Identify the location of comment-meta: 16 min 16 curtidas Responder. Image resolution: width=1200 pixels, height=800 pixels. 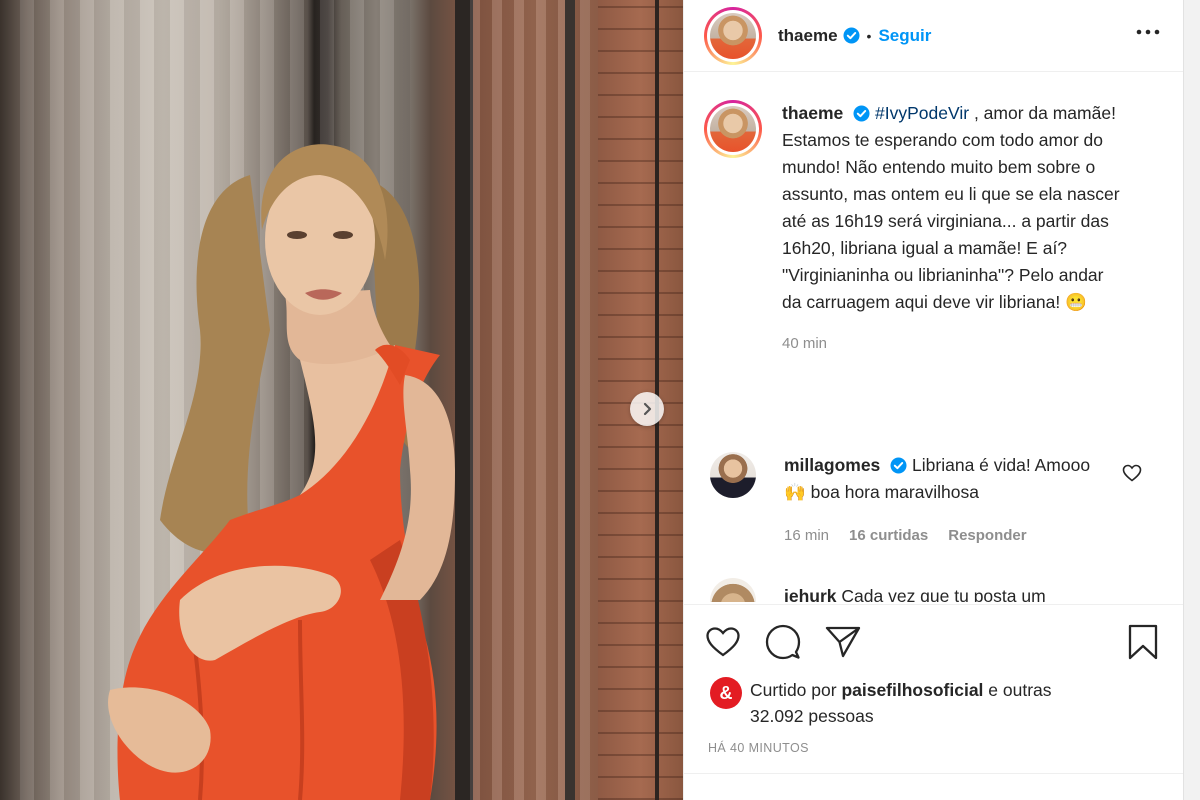
(949, 535).